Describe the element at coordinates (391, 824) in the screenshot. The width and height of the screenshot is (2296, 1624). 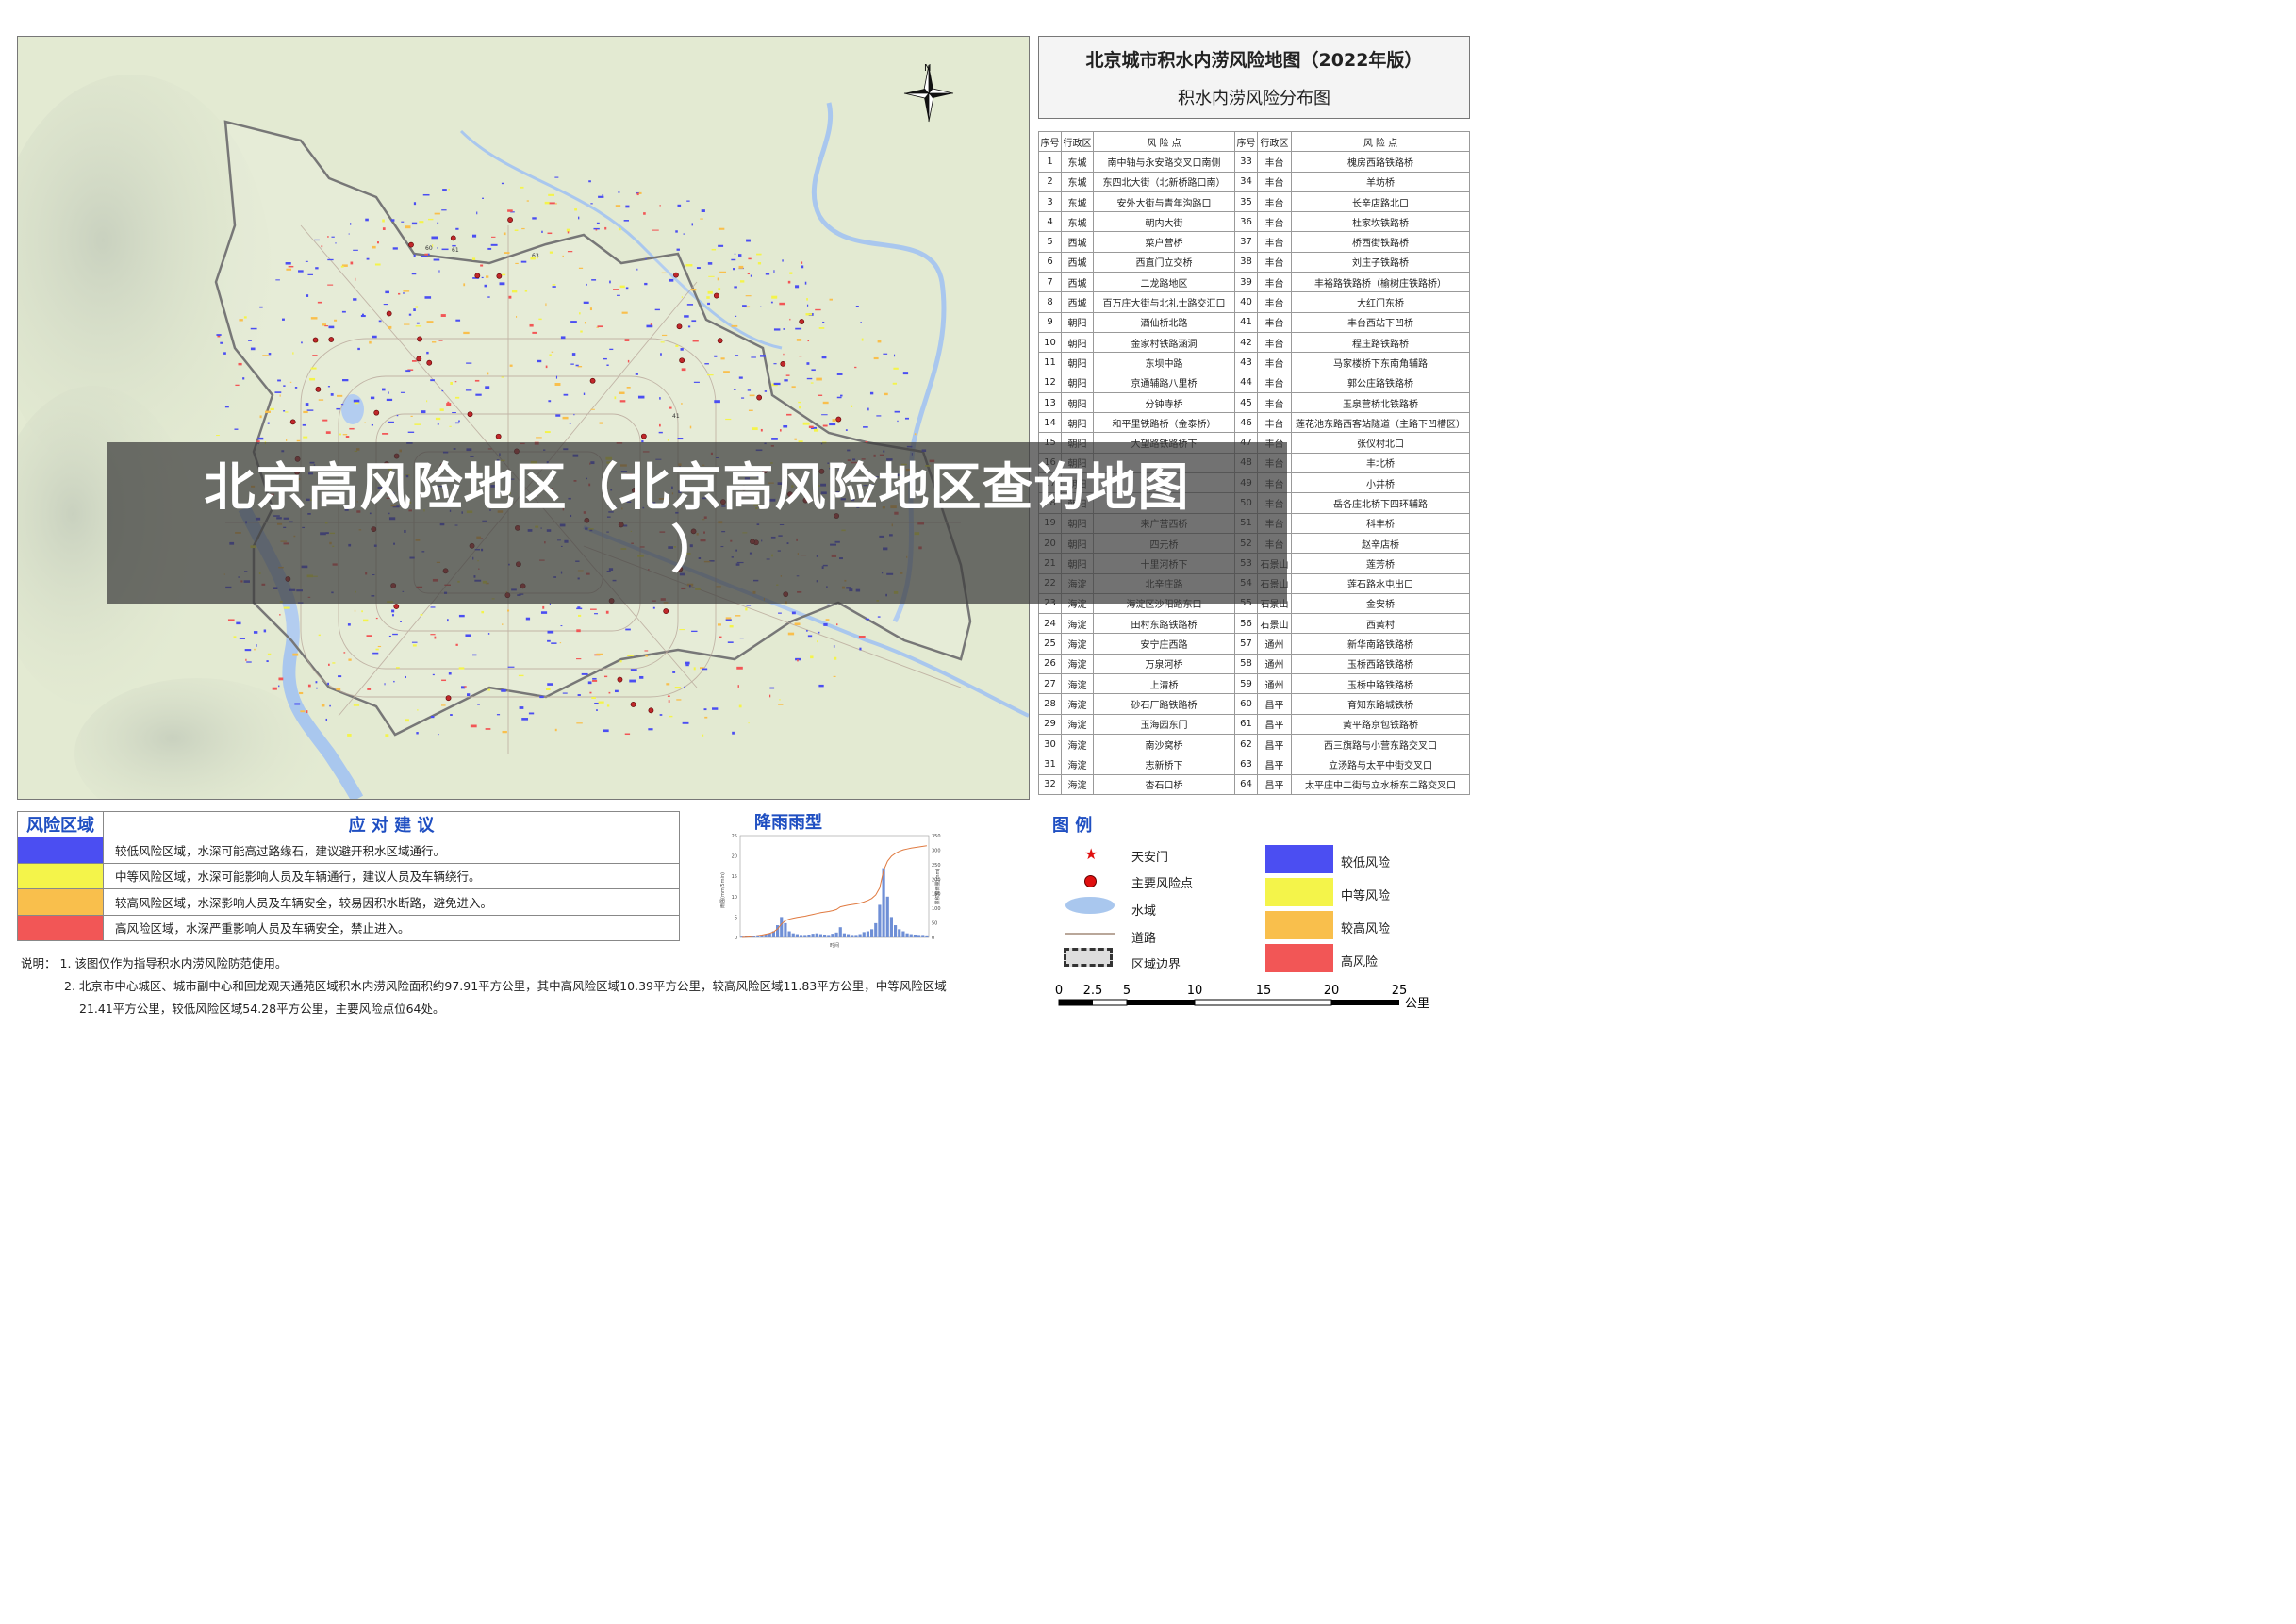
I see `advice-header: 应 对 建 议` at that location.